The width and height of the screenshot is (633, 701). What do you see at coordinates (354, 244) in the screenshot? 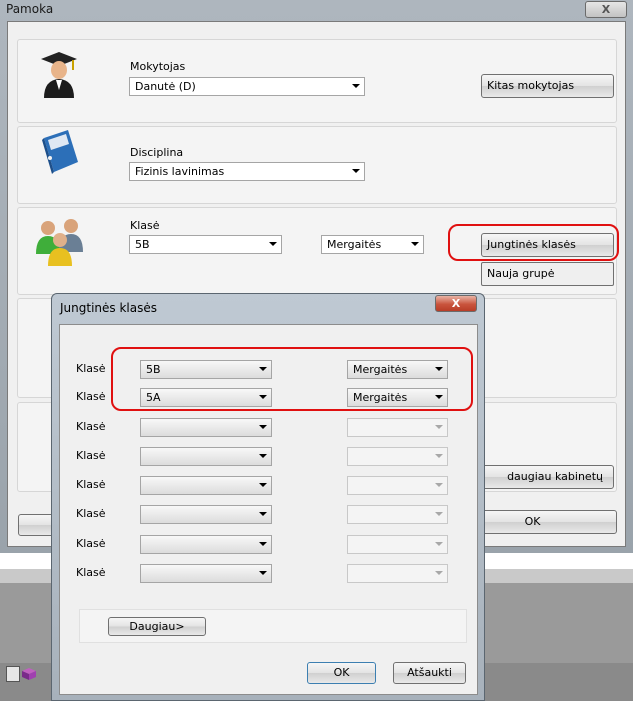
I see `group-select-value: Mergaitės` at bounding box center [354, 244].